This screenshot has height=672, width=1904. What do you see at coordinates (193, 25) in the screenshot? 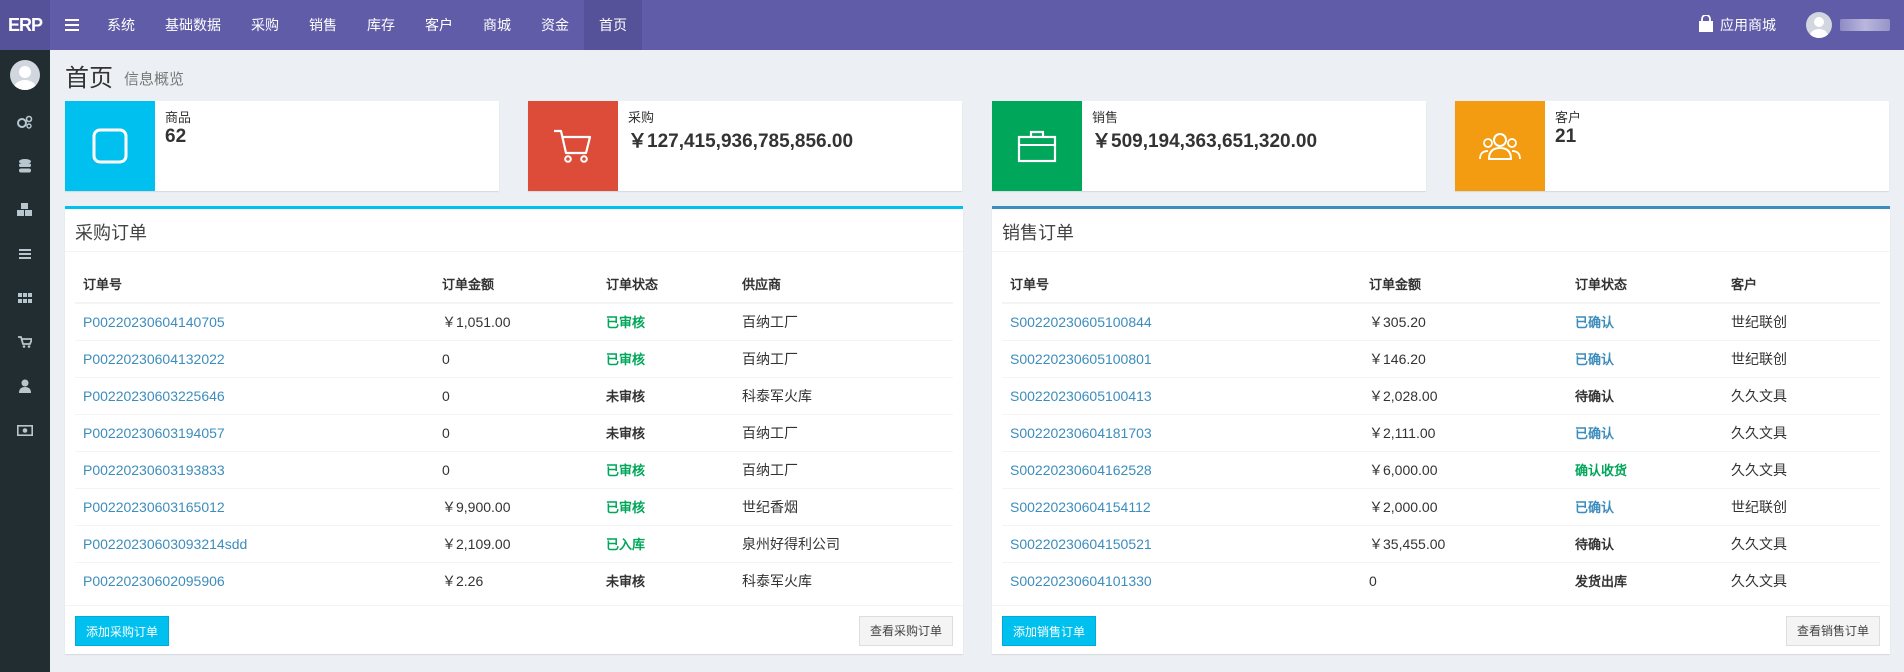
I see `menu-item: 基础数据` at bounding box center [193, 25].